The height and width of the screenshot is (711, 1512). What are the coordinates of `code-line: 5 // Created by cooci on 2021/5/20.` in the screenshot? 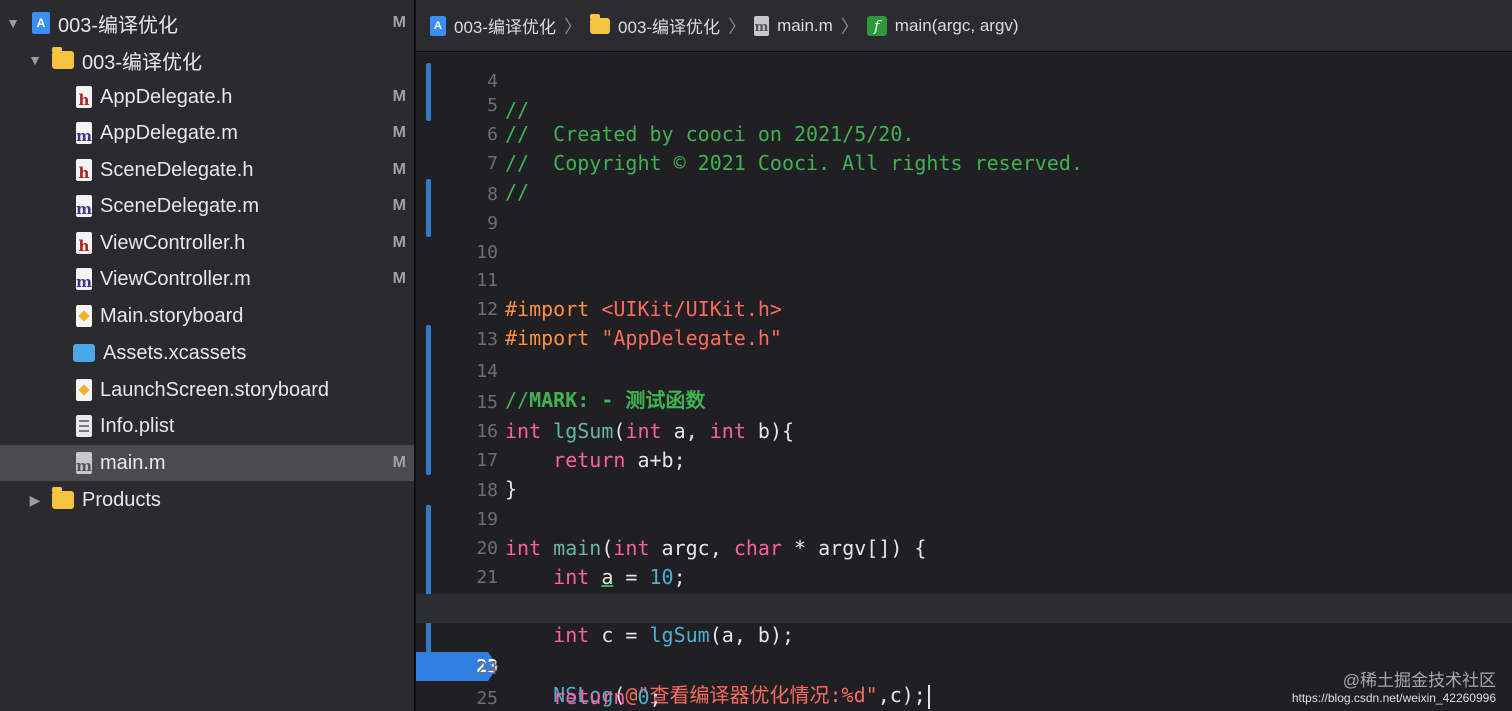 It's located at (964, 104).